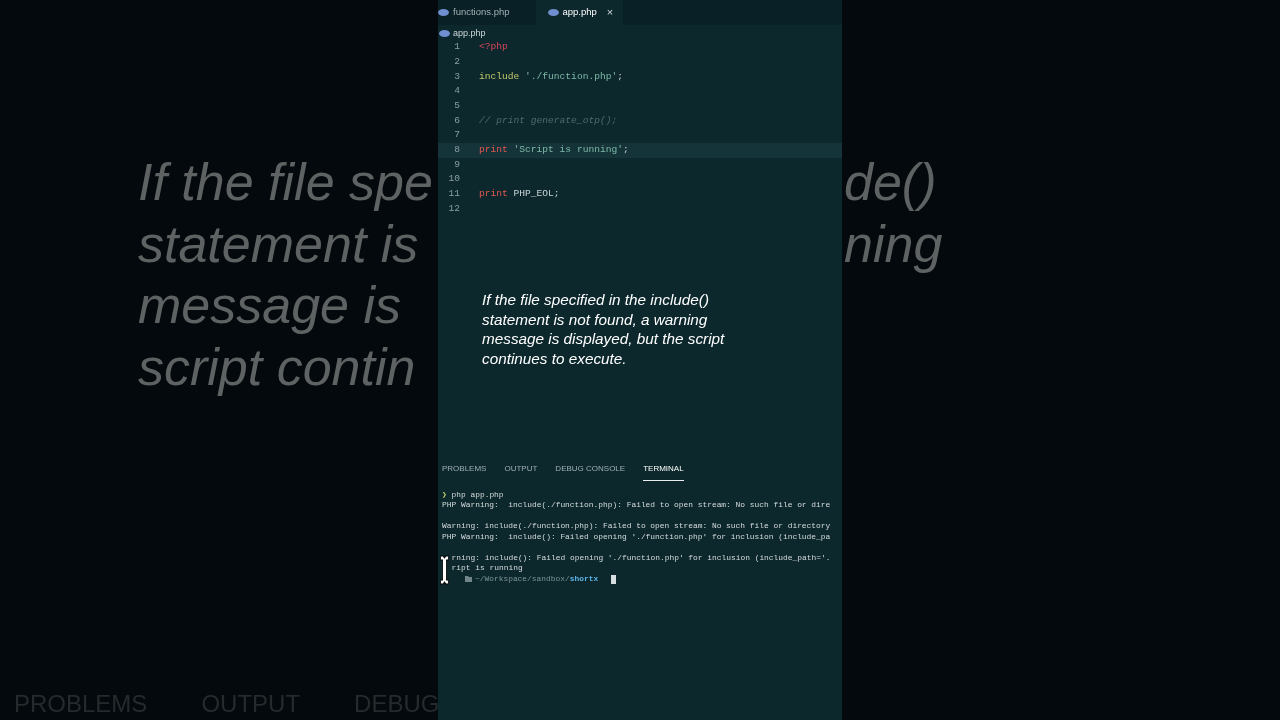 The image size is (1280, 720). I want to click on line-number: 7, so click(456, 135).